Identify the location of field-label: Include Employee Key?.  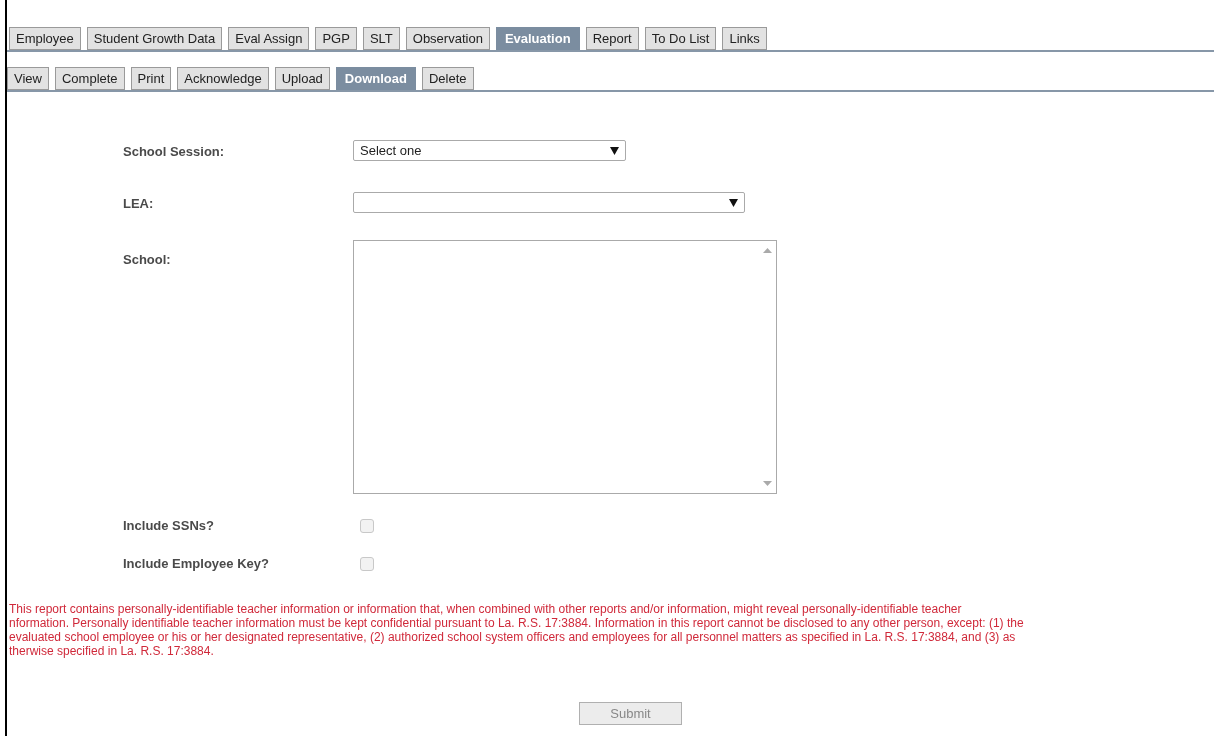
(196, 564).